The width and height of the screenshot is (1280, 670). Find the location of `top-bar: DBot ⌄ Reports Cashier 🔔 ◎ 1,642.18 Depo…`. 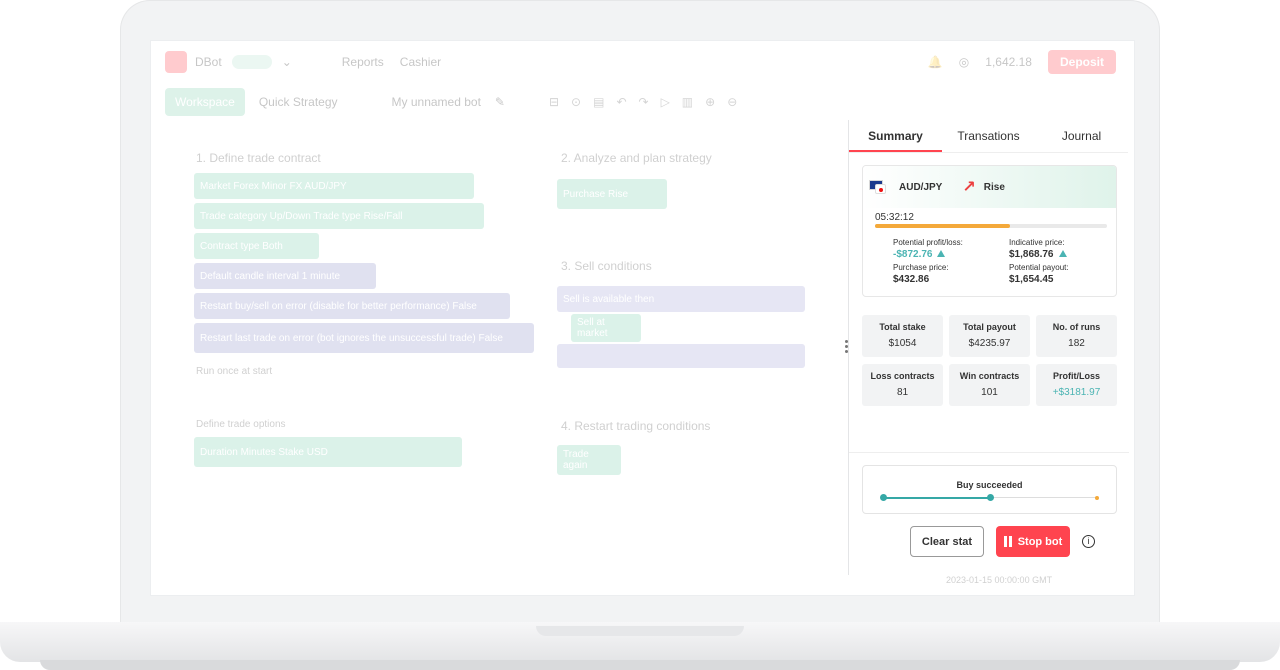

top-bar: DBot ⌄ Reports Cashier 🔔 ◎ 1,642.18 Depo… is located at coordinates (642, 62).